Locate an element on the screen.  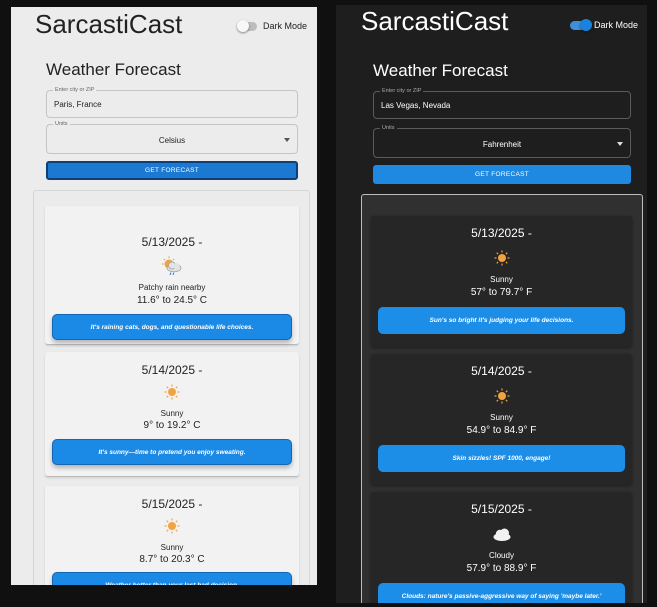
cloud-icon is located at coordinates (502, 536).